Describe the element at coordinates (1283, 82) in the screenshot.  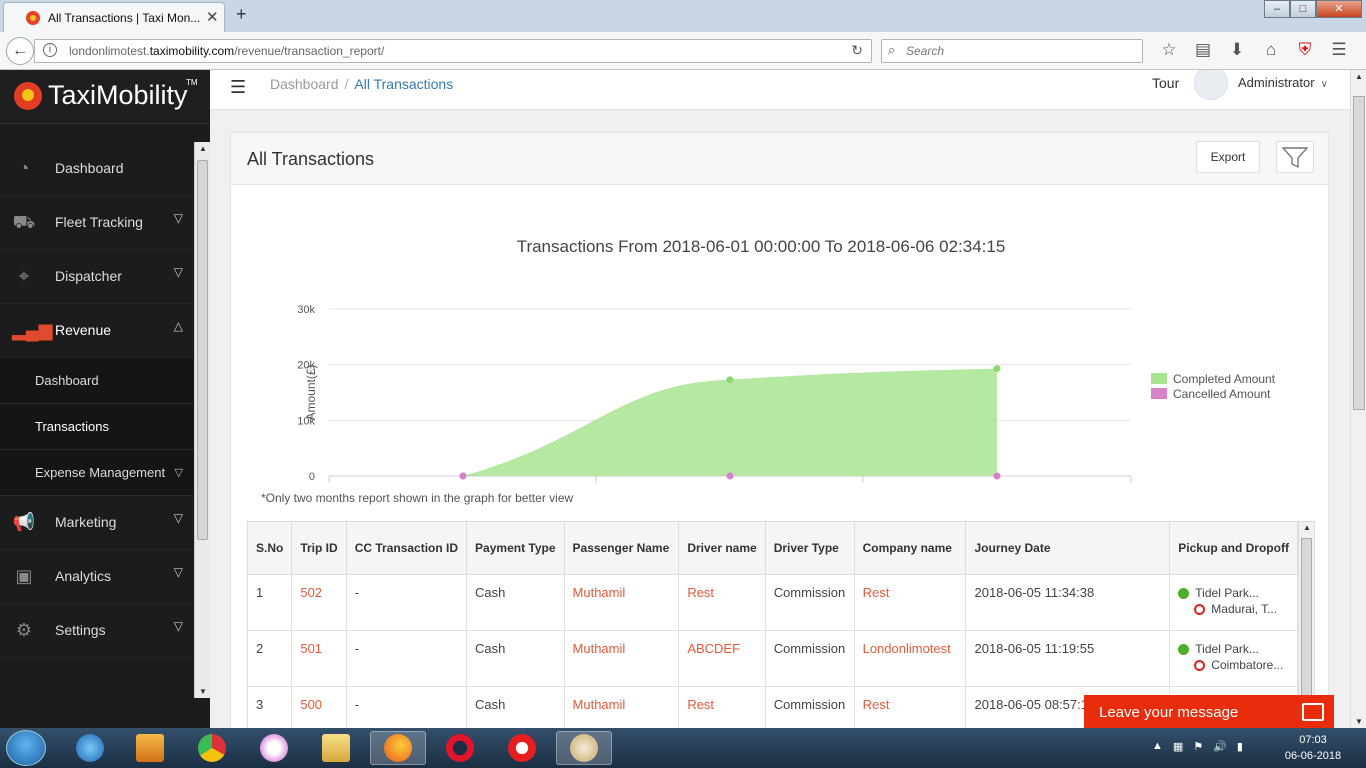
I see `user-menu: Administrator ∨` at that location.